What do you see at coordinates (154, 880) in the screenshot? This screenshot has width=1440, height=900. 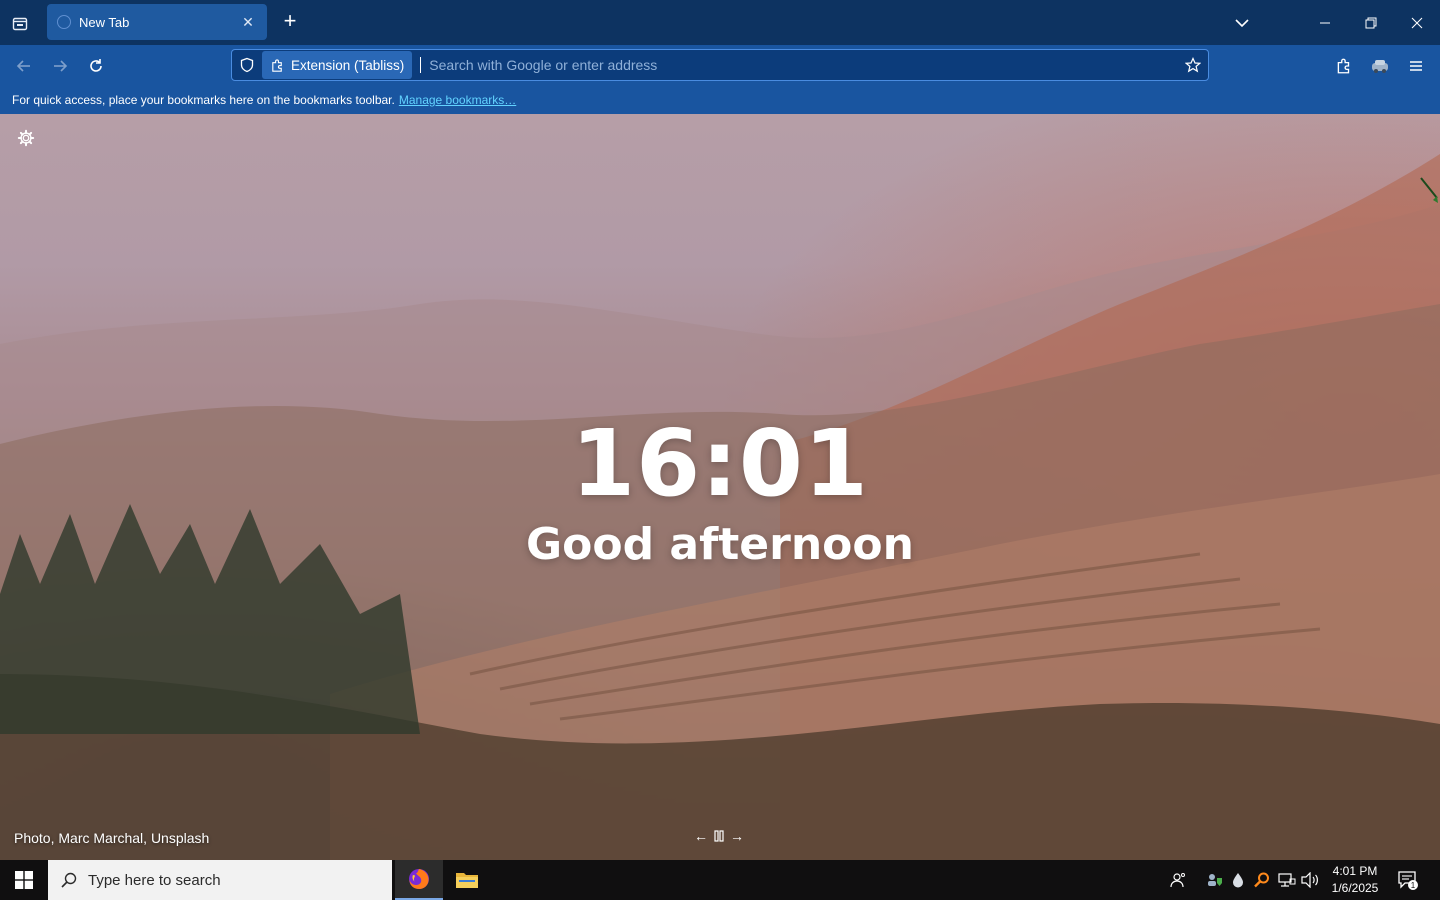 I see `taskbar-search-placeholder: Type here to search` at bounding box center [154, 880].